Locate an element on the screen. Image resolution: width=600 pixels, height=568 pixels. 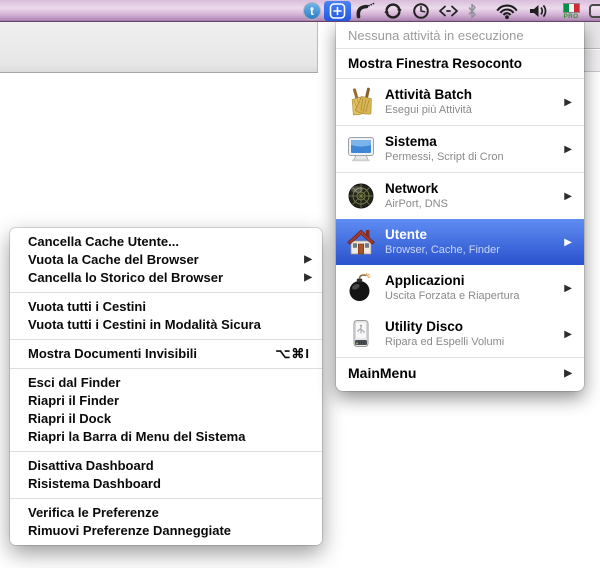
menu-item-network: Network AirPort, DNS ▶ is located at coordinates (460, 196).